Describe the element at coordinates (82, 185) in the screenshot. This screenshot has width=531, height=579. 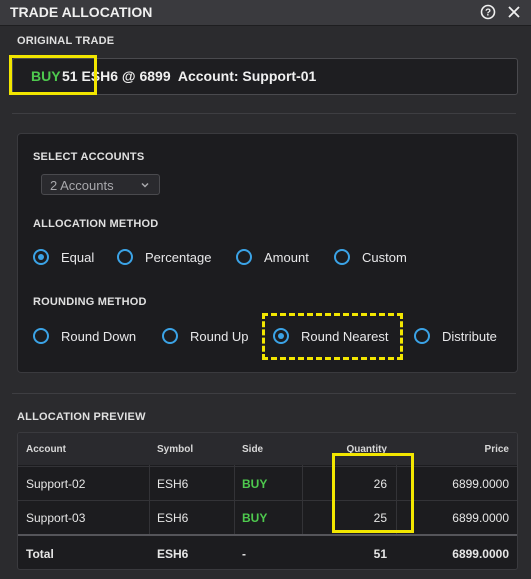
I see `accounts-dropdown-value: 2 Accounts` at that location.